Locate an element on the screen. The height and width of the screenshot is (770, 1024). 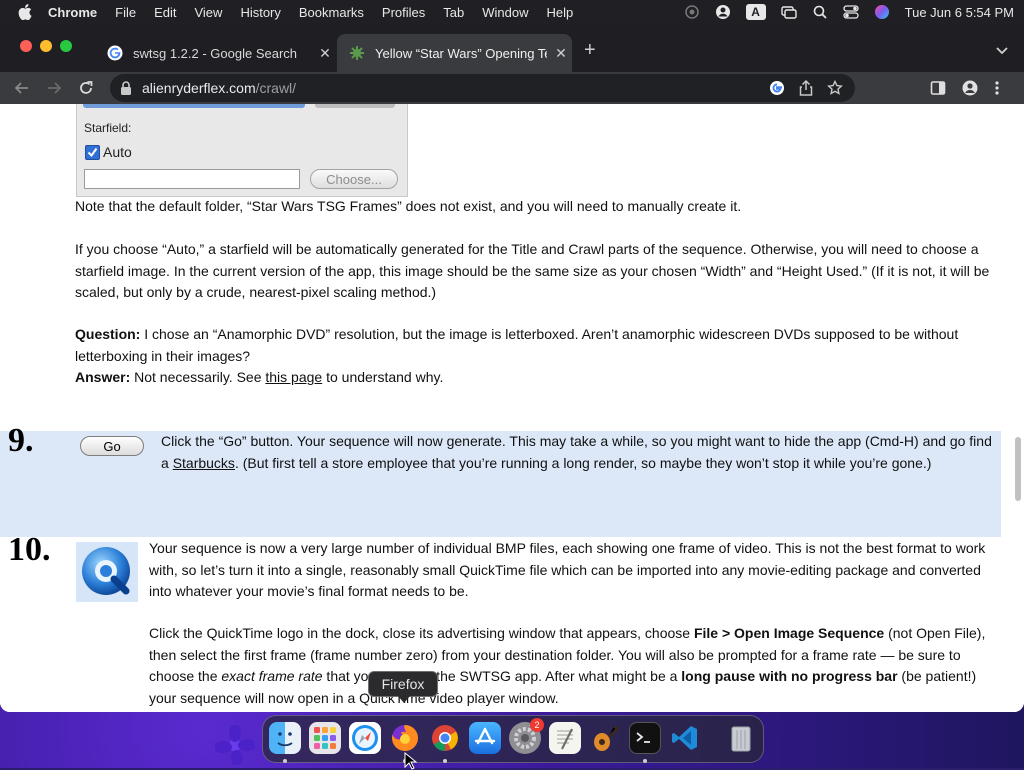
starbucks-link: Starbucks is located at coordinates (204, 463).